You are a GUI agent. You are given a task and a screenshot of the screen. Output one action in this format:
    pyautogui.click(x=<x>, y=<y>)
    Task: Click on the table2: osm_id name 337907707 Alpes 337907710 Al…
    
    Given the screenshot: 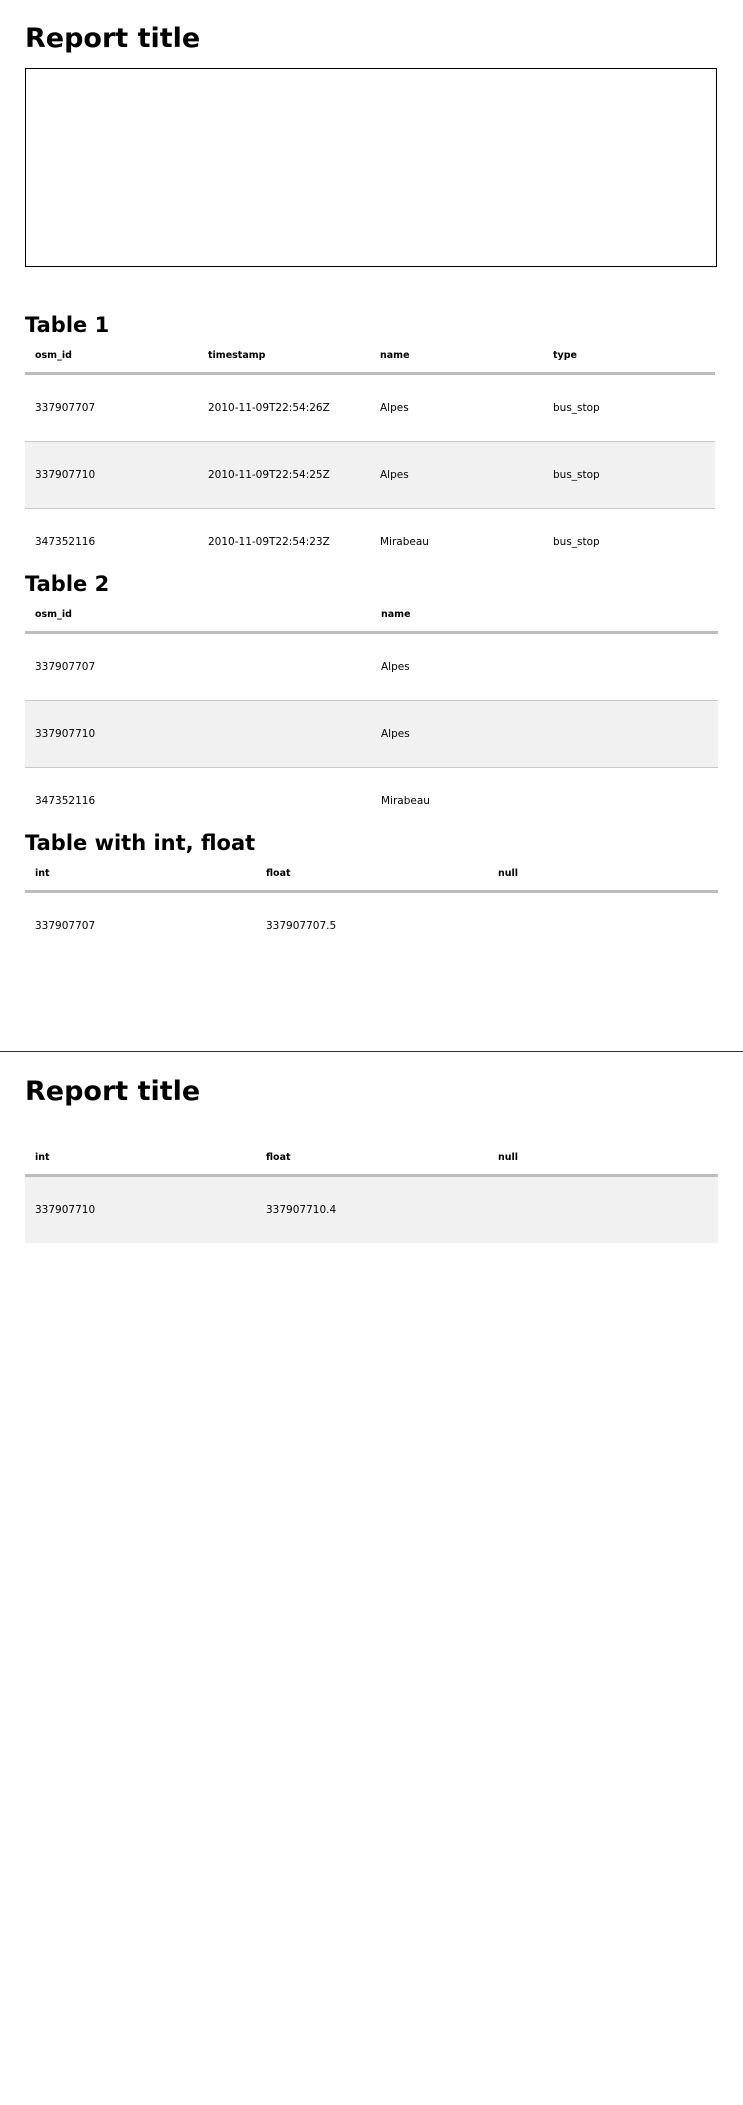 What is the action you would take?
    pyautogui.click(x=371, y=704)
    